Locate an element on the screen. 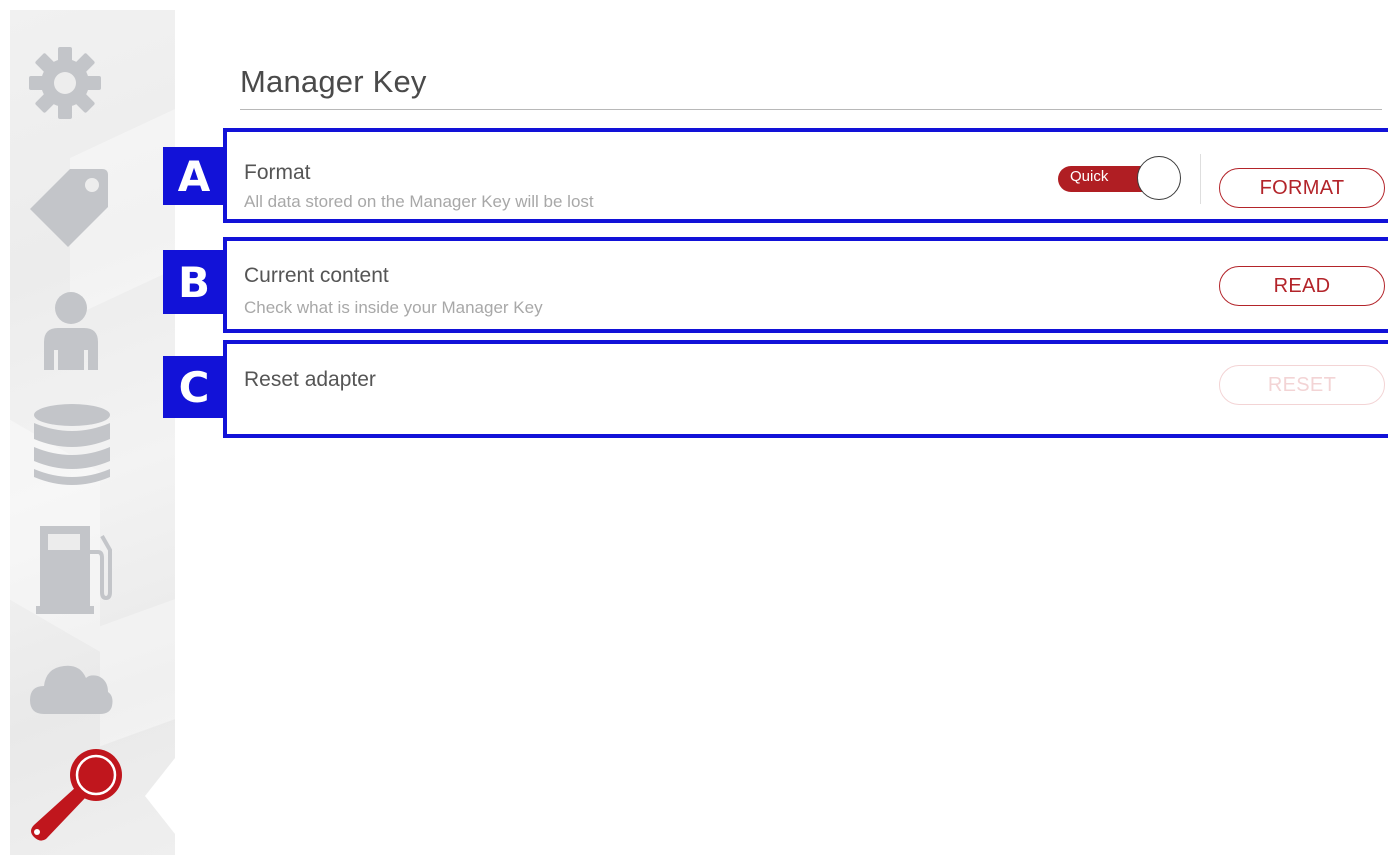  title-divider is located at coordinates (811, 109).